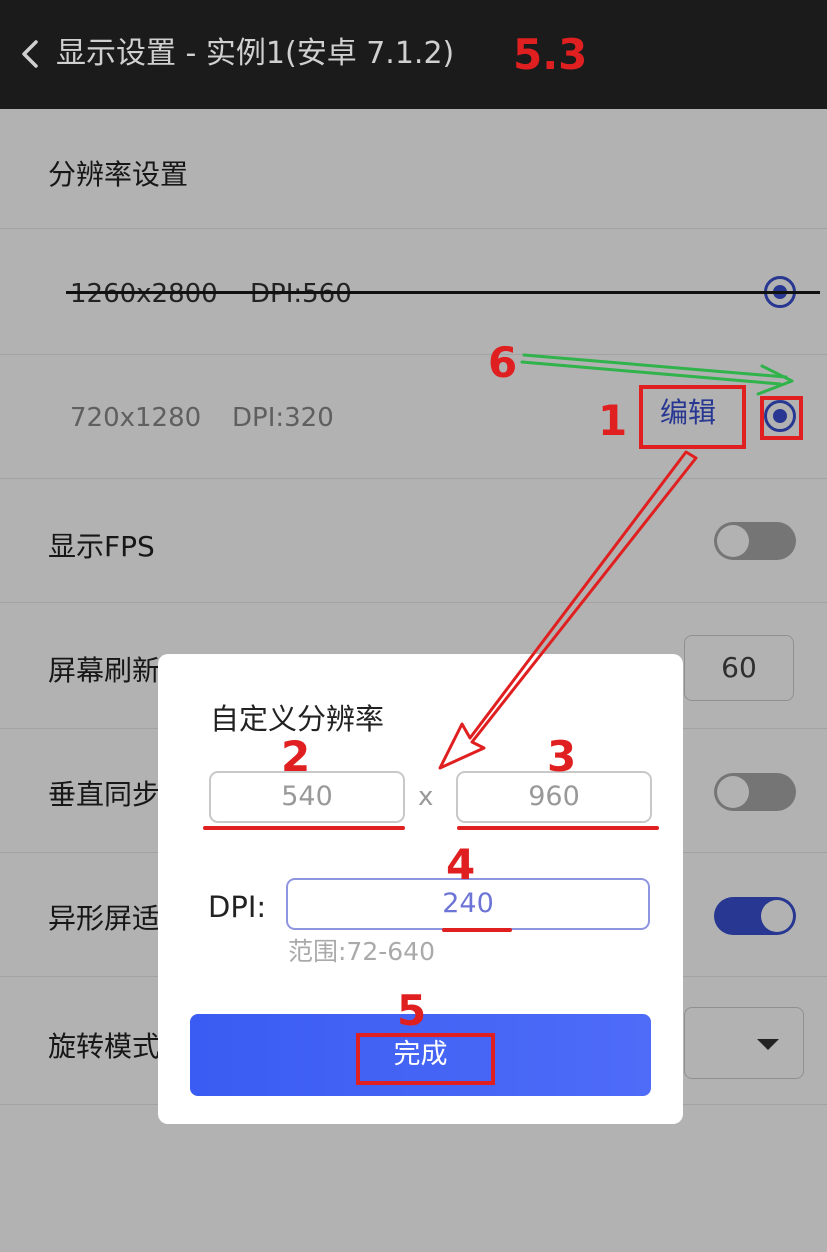 The height and width of the screenshot is (1252, 827). I want to click on dialog-title: 自定义分辨率, so click(297, 719).